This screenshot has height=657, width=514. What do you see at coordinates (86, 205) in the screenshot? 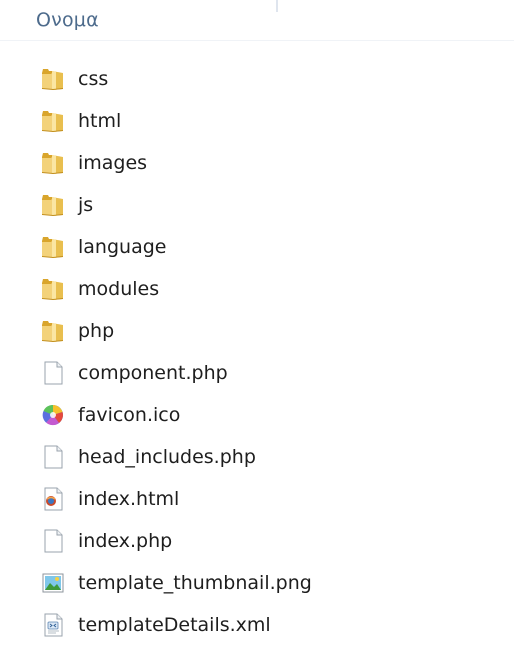
I see `file-name: js` at bounding box center [86, 205].